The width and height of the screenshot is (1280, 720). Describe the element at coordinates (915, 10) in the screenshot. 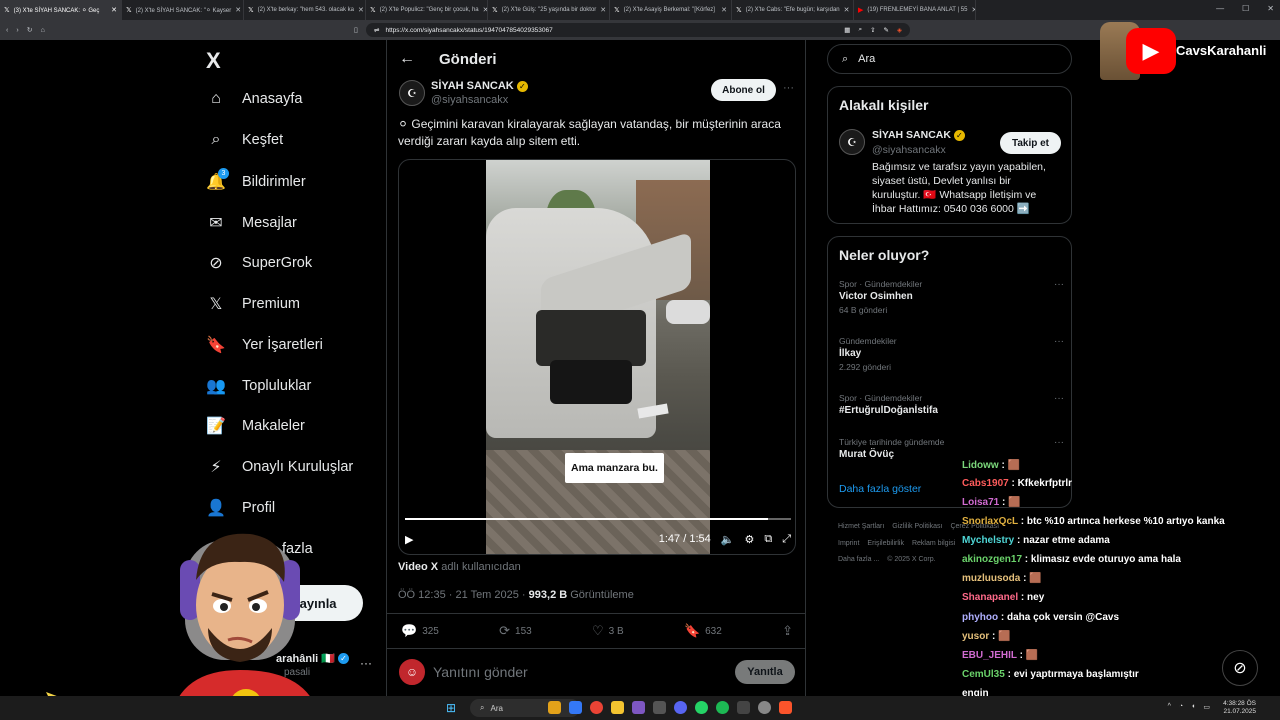

I see `browser-tab: ▶(19) FRENLEMEYİ BANA ANLAT | 55✕` at that location.